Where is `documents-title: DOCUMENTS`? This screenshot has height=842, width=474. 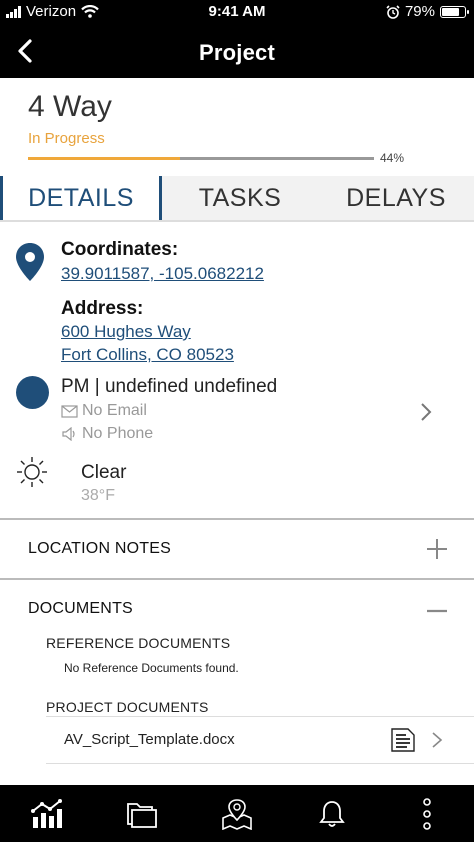
documents-title: DOCUMENTS is located at coordinates (80, 609).